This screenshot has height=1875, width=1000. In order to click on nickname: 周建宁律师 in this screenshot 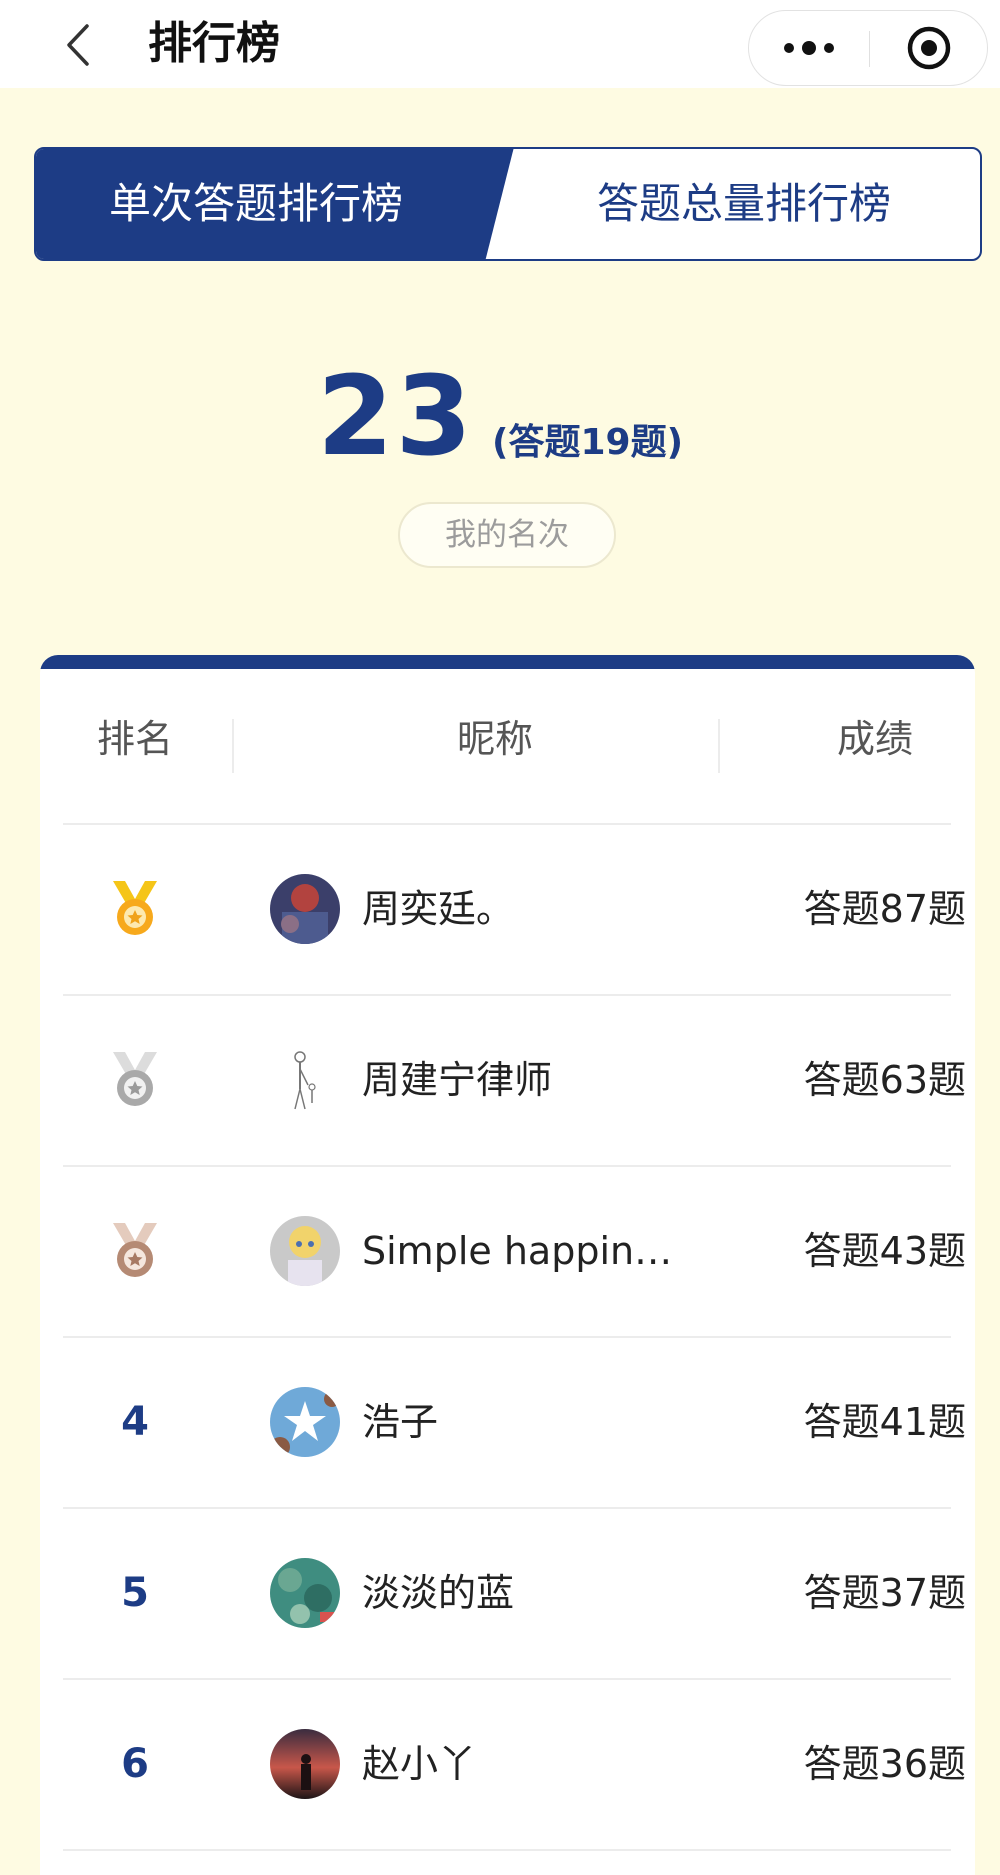, I will do `click(457, 1080)`.